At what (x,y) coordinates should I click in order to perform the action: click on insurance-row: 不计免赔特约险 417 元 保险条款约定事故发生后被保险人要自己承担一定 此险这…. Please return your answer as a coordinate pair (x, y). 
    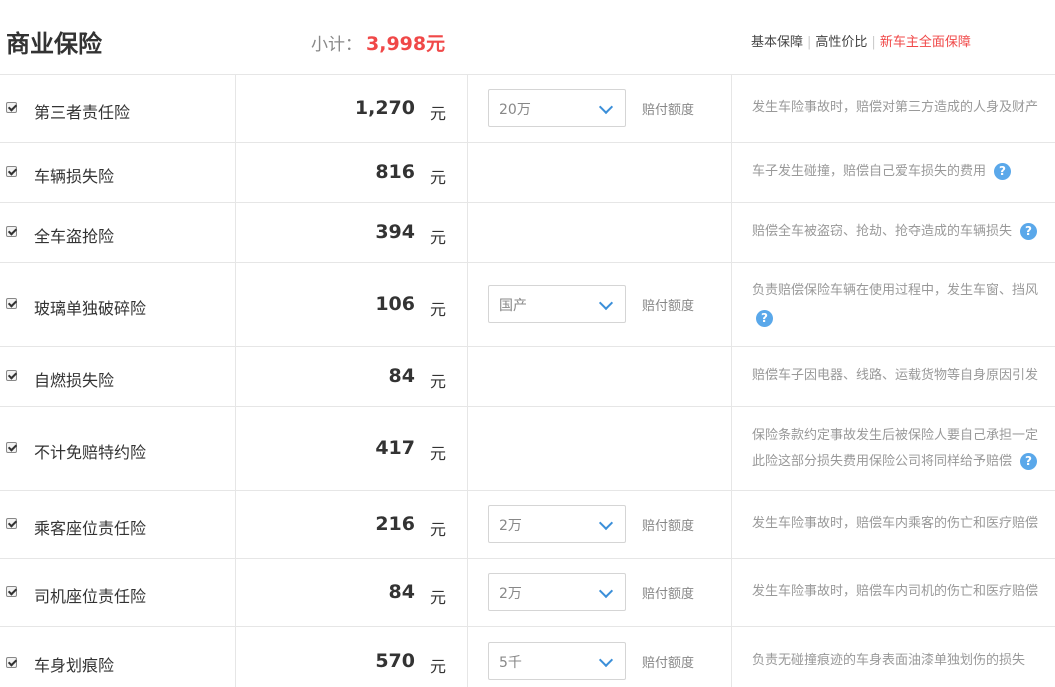
    Looking at the image, I should click on (527, 449).